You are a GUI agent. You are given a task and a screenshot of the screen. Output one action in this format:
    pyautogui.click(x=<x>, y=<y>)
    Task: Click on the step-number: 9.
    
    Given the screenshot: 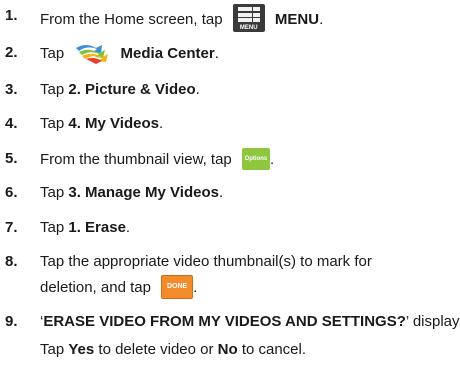 What is the action you would take?
    pyautogui.click(x=11, y=321)
    